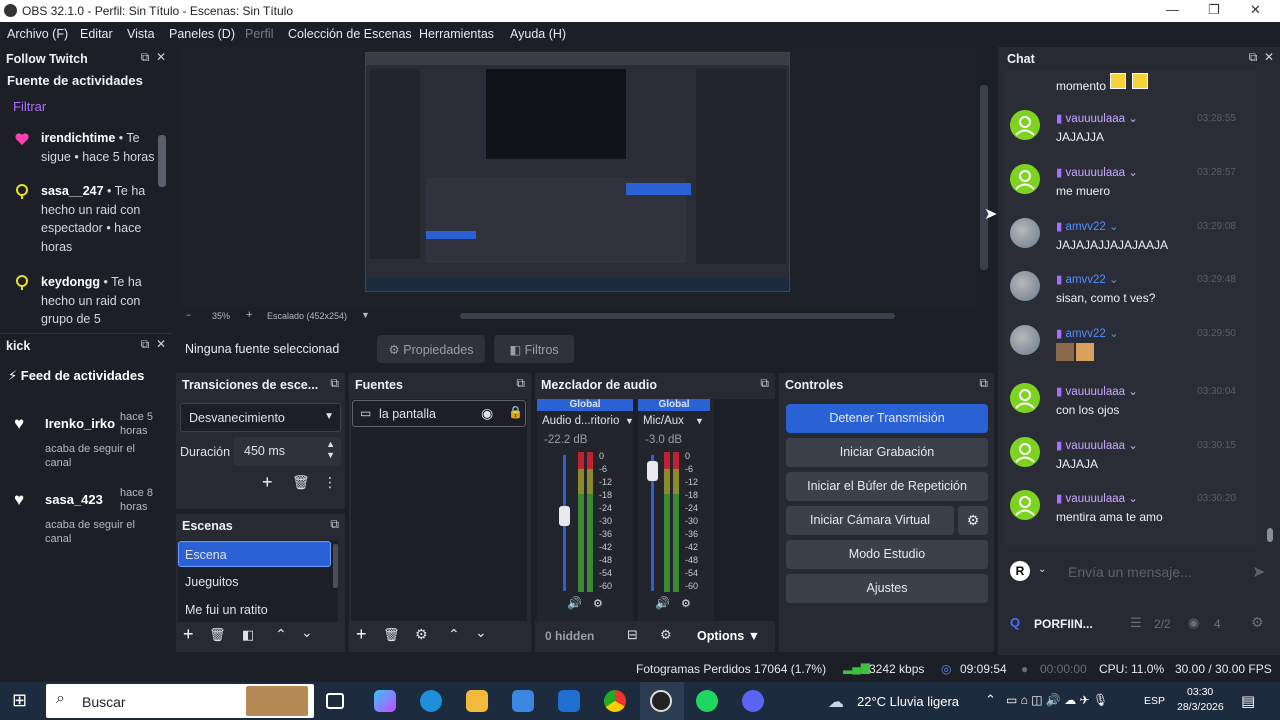  What do you see at coordinates (217, 635) in the screenshot?
I see `remove-scene-button: 🗑` at bounding box center [217, 635].